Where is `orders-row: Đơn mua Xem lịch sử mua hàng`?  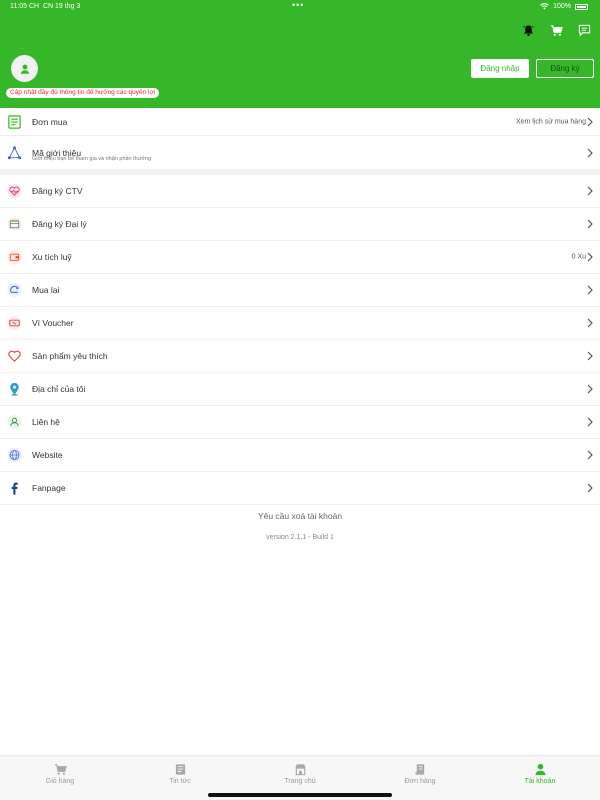 orders-row: Đơn mua Xem lịch sử mua hàng is located at coordinates (300, 122).